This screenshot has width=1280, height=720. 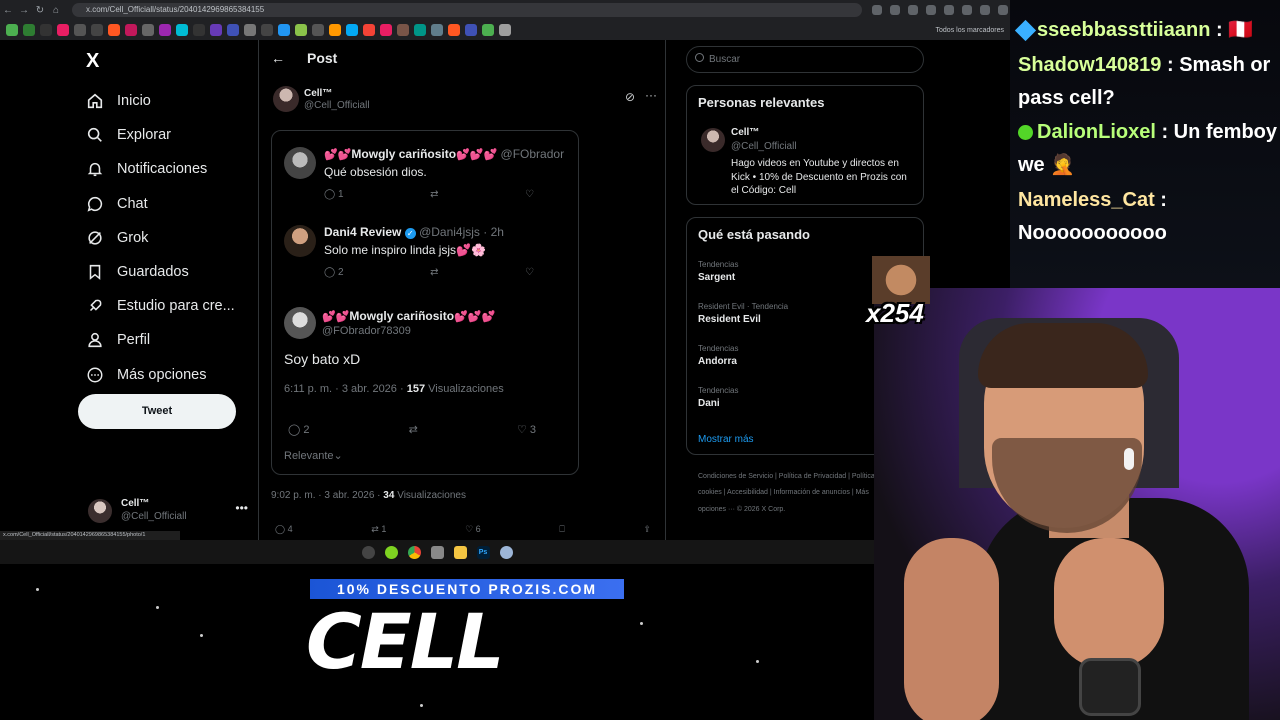 What do you see at coordinates (160, 375) in the screenshot?
I see `sidebar-item-mas-opciones: Más opciones` at bounding box center [160, 375].